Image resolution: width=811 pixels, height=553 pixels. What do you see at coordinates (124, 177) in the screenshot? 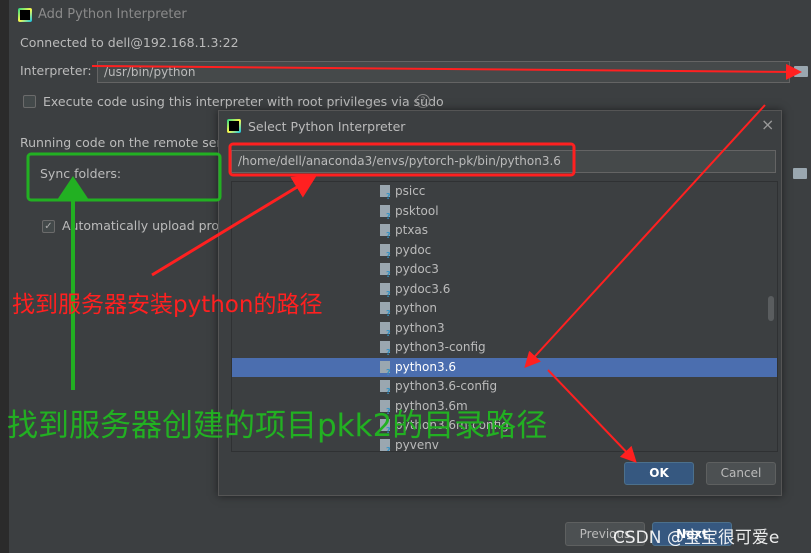
I see `green-highlight-box` at bounding box center [124, 177].